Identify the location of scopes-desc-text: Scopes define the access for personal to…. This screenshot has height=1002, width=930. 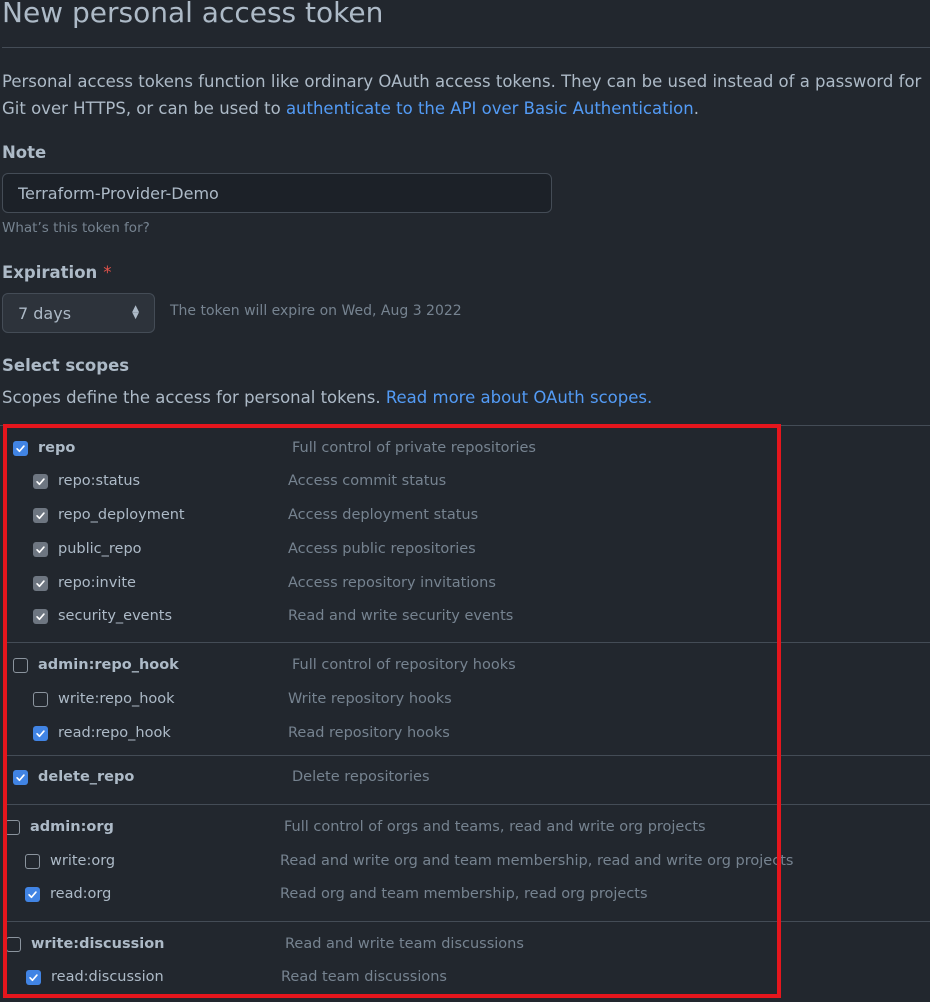
(191, 397).